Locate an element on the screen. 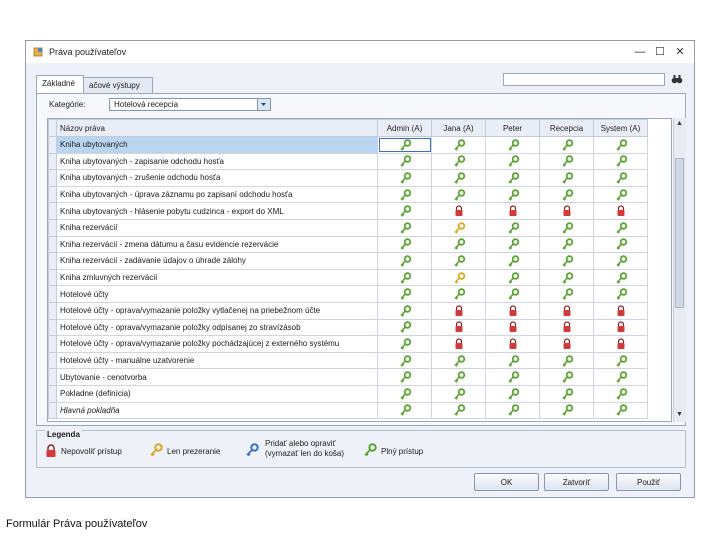  table-row: Kniha zmluvných rezervácií is located at coordinates (348, 277).